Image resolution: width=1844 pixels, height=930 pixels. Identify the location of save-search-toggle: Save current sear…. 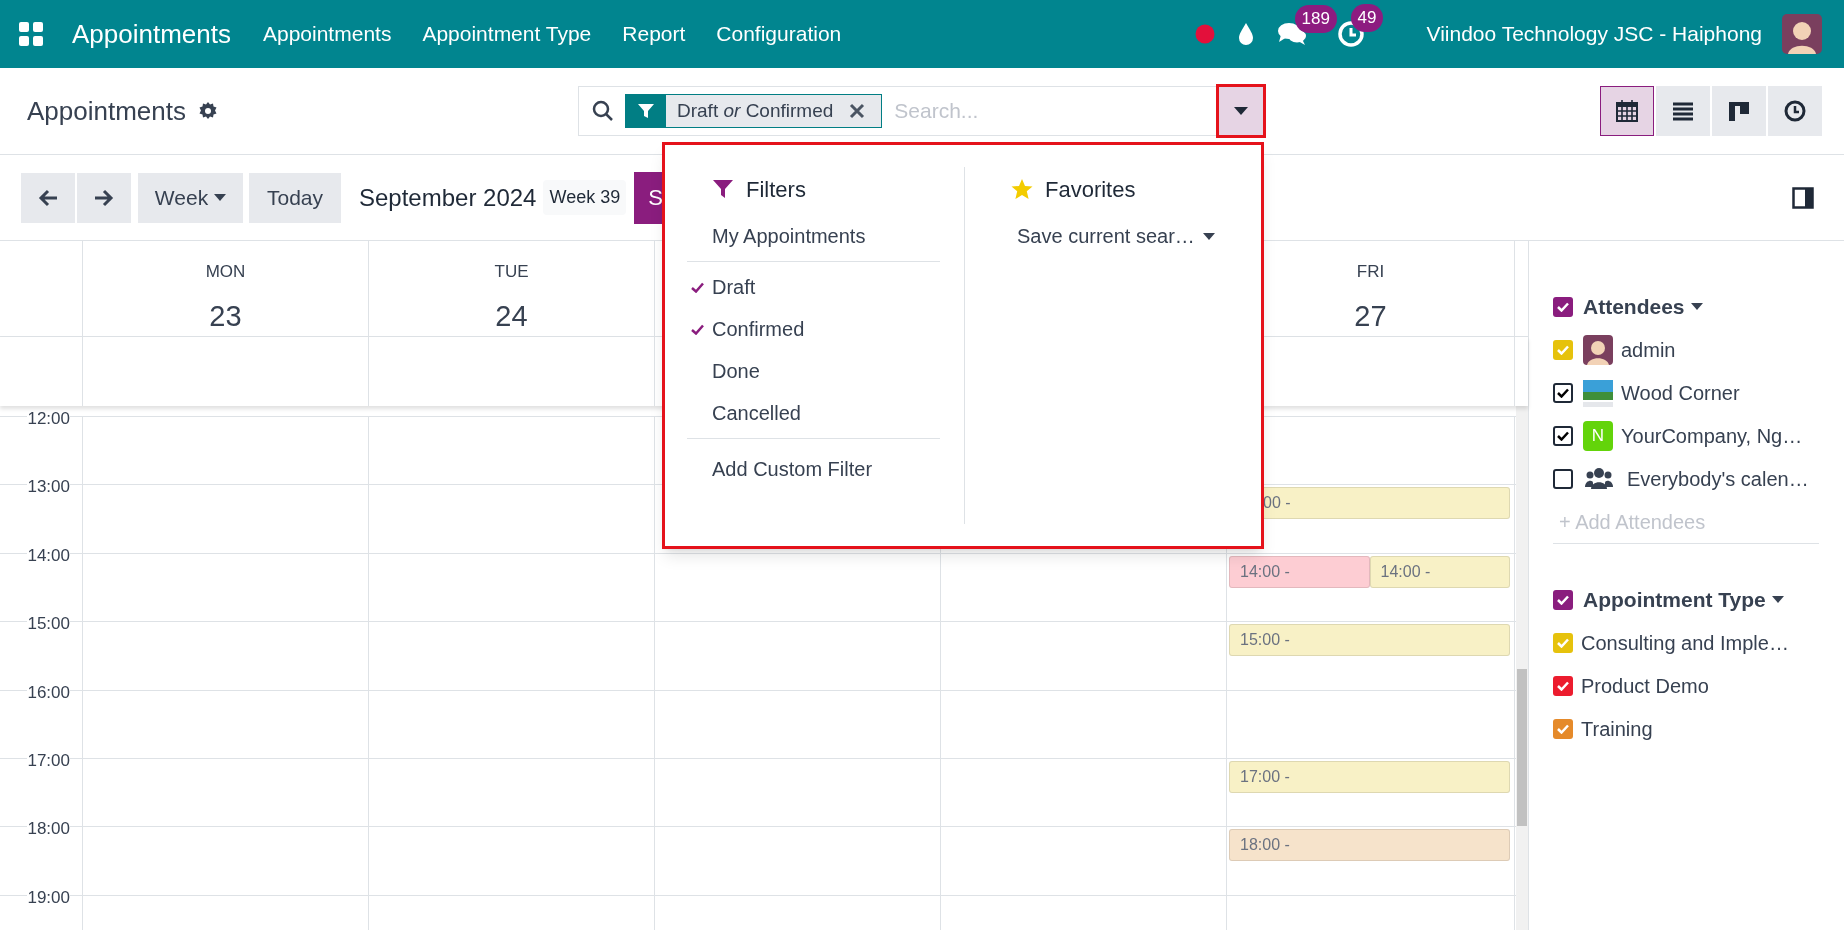
(1113, 236).